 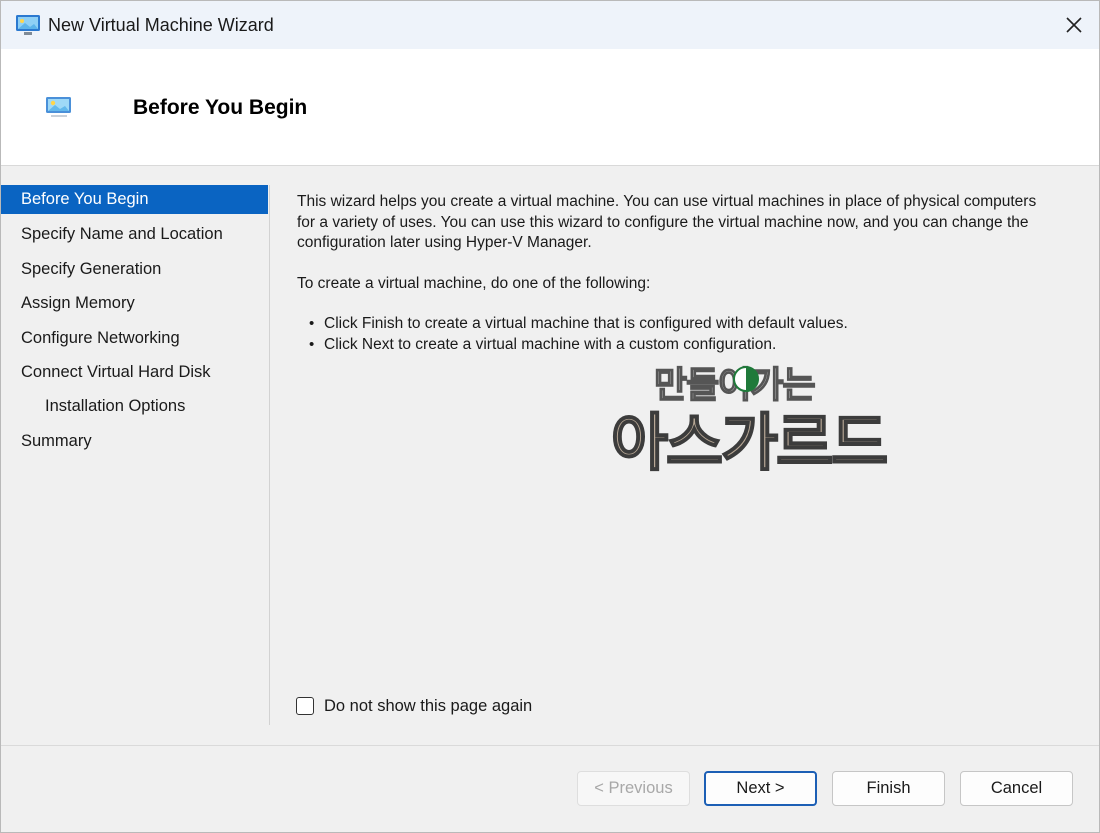 What do you see at coordinates (633, 788) in the screenshot?
I see `previous-button: < Previous` at bounding box center [633, 788].